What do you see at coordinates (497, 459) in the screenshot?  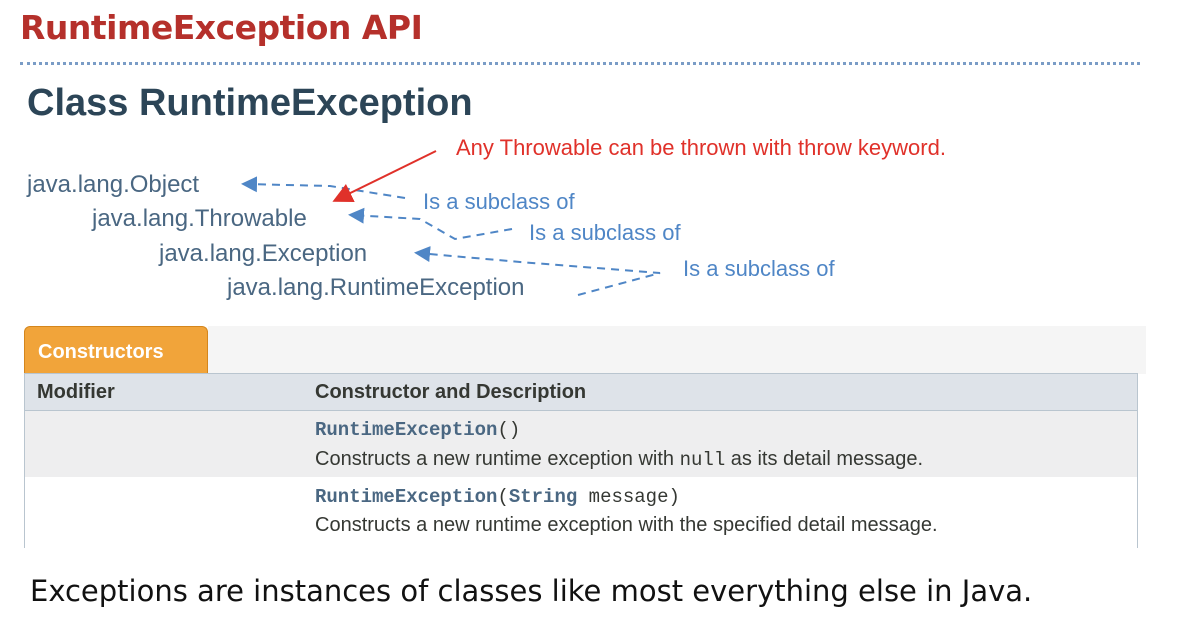 I see `description-text: Constructs a new runtime exception with` at bounding box center [497, 459].